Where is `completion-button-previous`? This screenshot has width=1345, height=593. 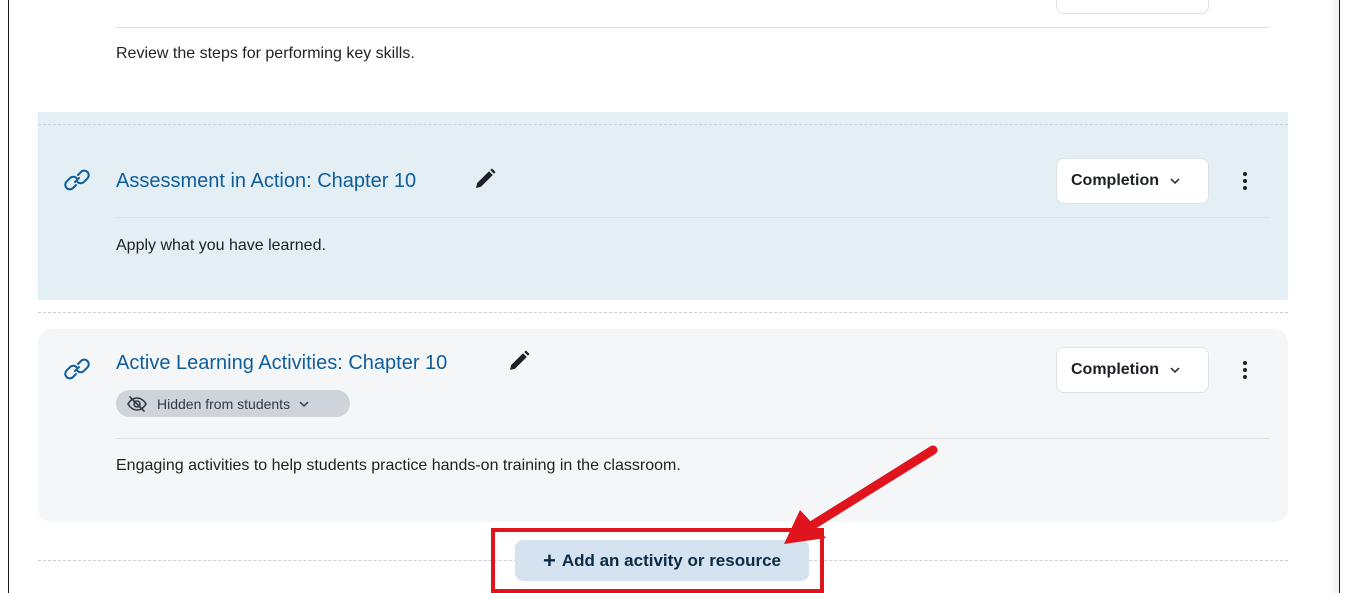
completion-button-previous is located at coordinates (1132, 7).